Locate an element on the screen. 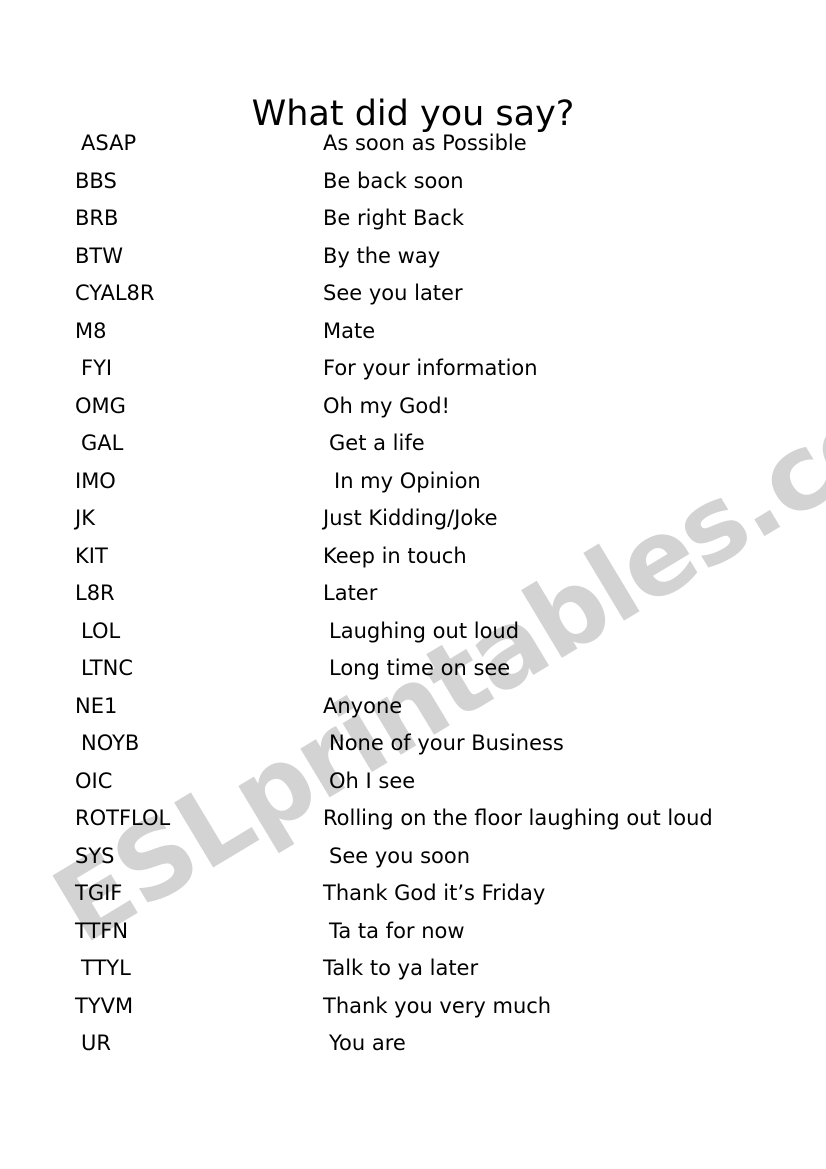 This screenshot has height=1169, width=826. abbreviation-term: LOL is located at coordinates (101, 630).